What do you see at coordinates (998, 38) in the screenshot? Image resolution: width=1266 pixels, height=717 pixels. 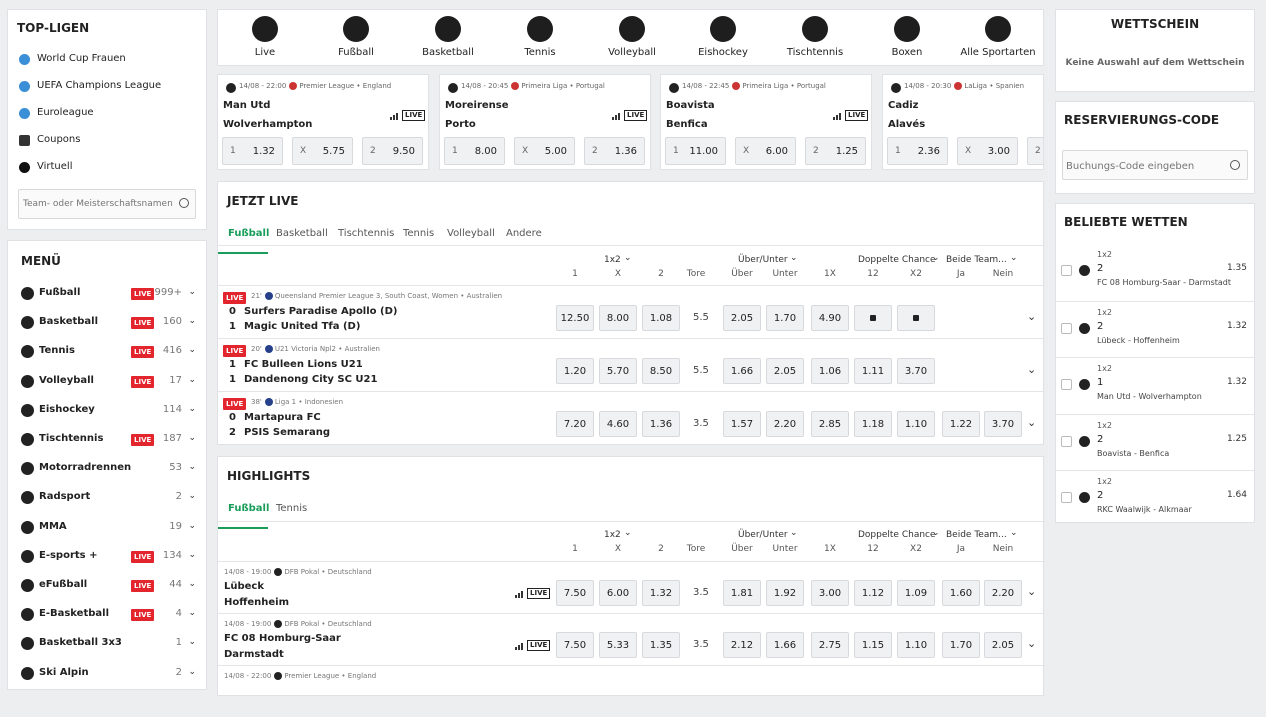 I see `sport-tab-8: Alle Sportarten` at bounding box center [998, 38].